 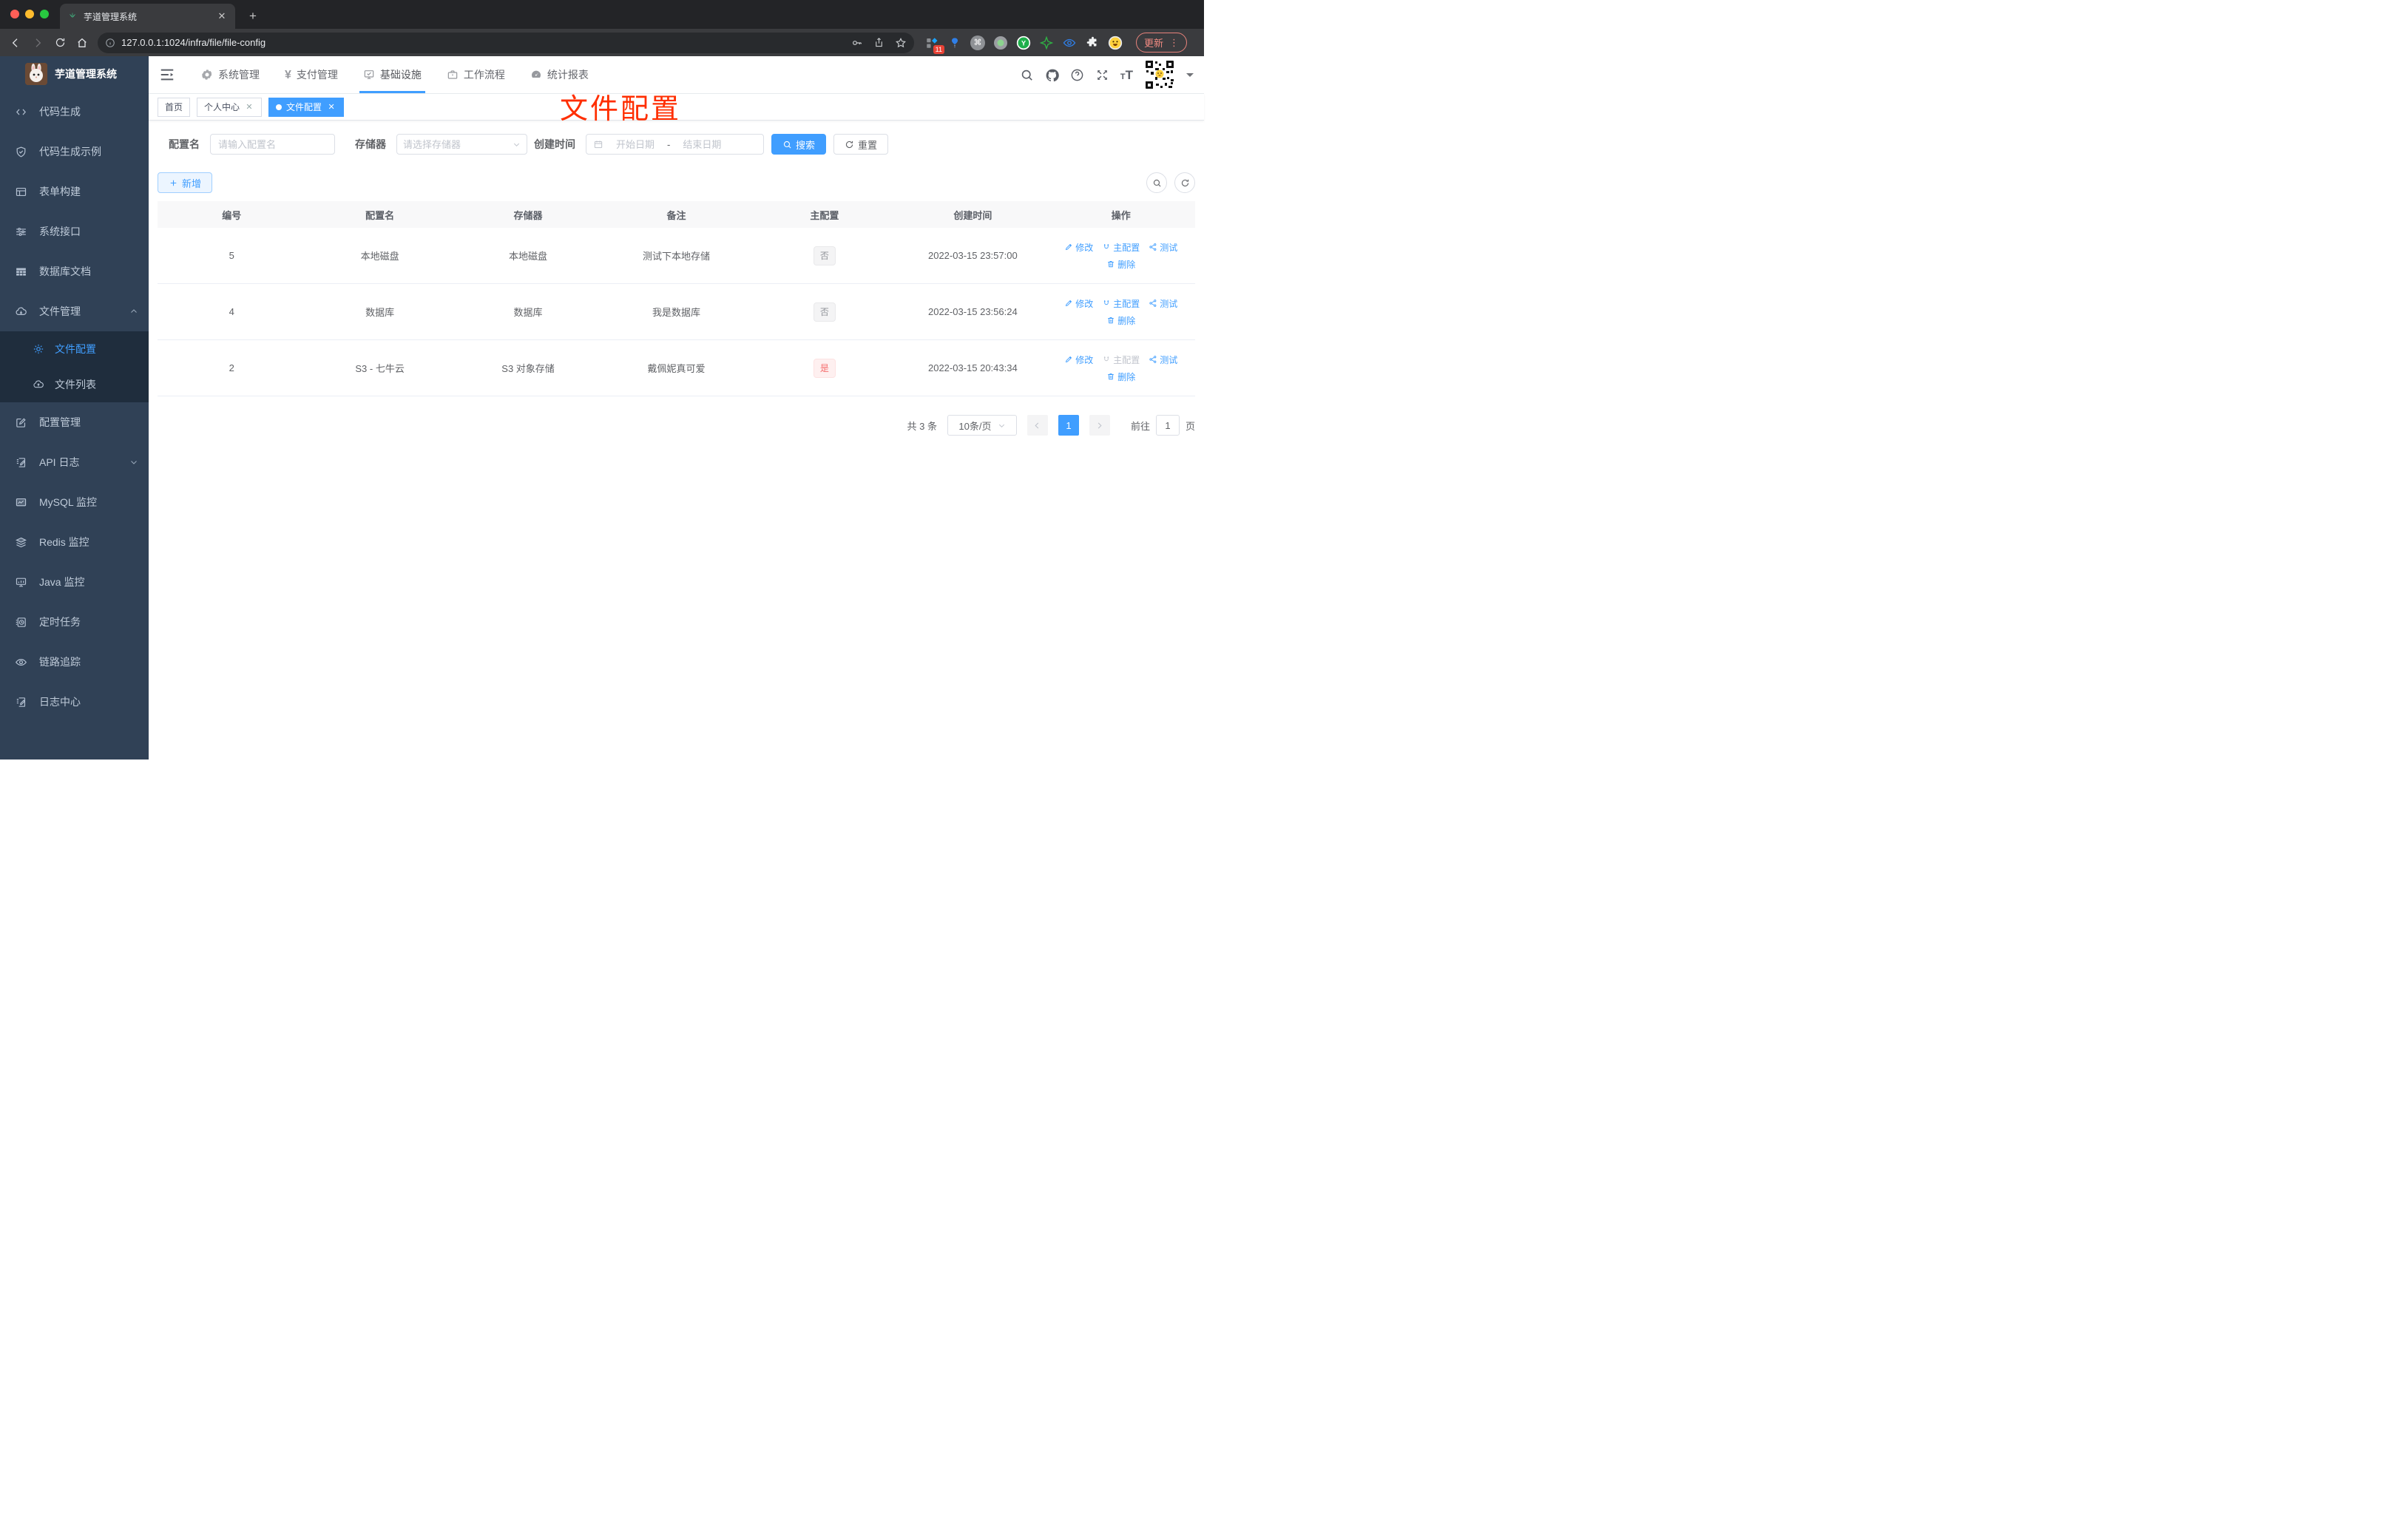 I want to click on sidebar-item-trace: 链路追踪, so click(x=74, y=662).